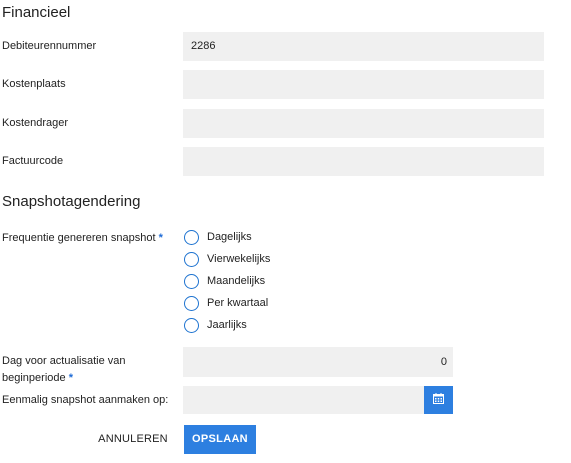 The height and width of the screenshot is (463, 571). What do you see at coordinates (363, 84) in the screenshot?
I see `cost-center-input` at bounding box center [363, 84].